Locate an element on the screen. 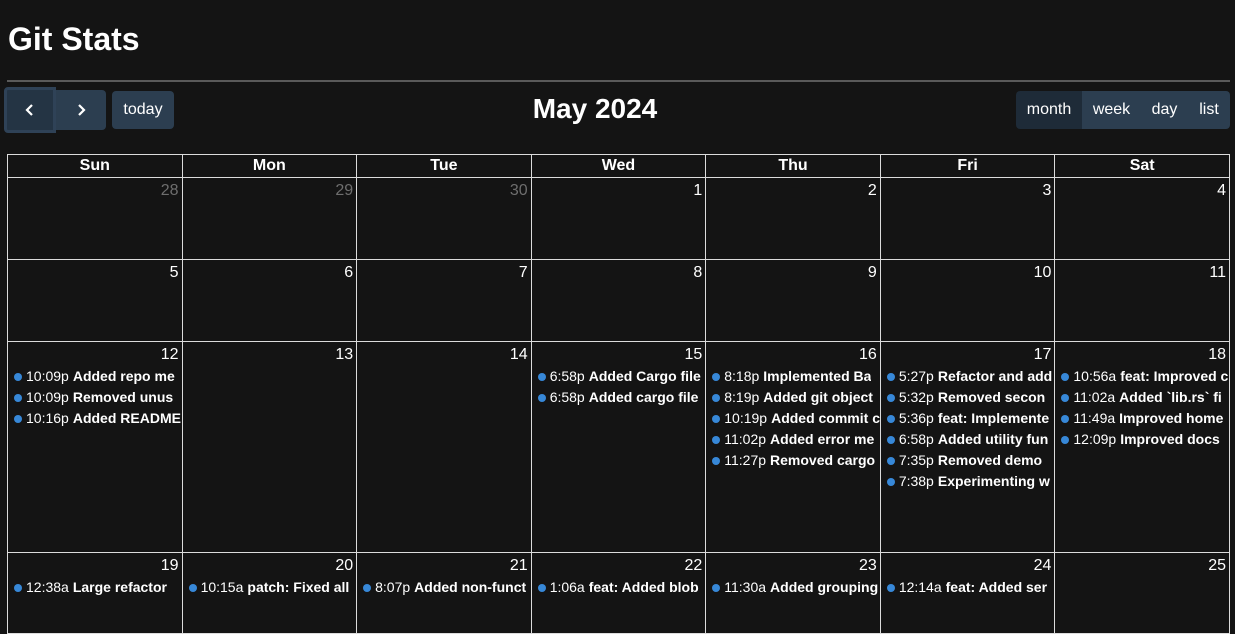  day-cell: 4 is located at coordinates (1142, 218).